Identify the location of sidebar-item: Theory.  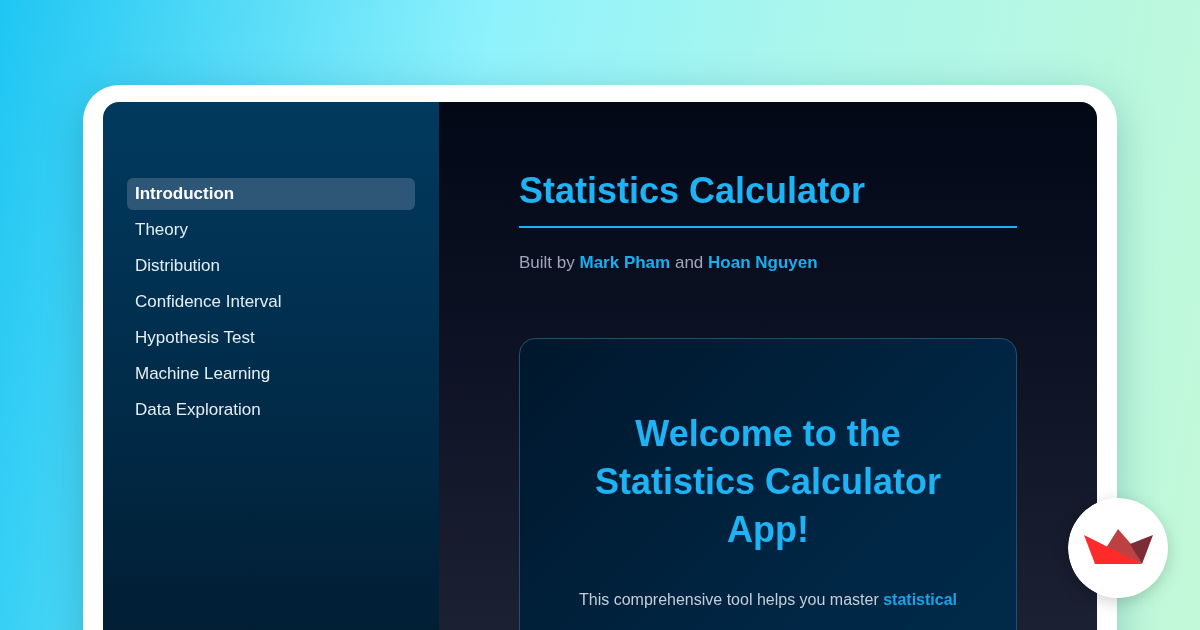
(271, 230).